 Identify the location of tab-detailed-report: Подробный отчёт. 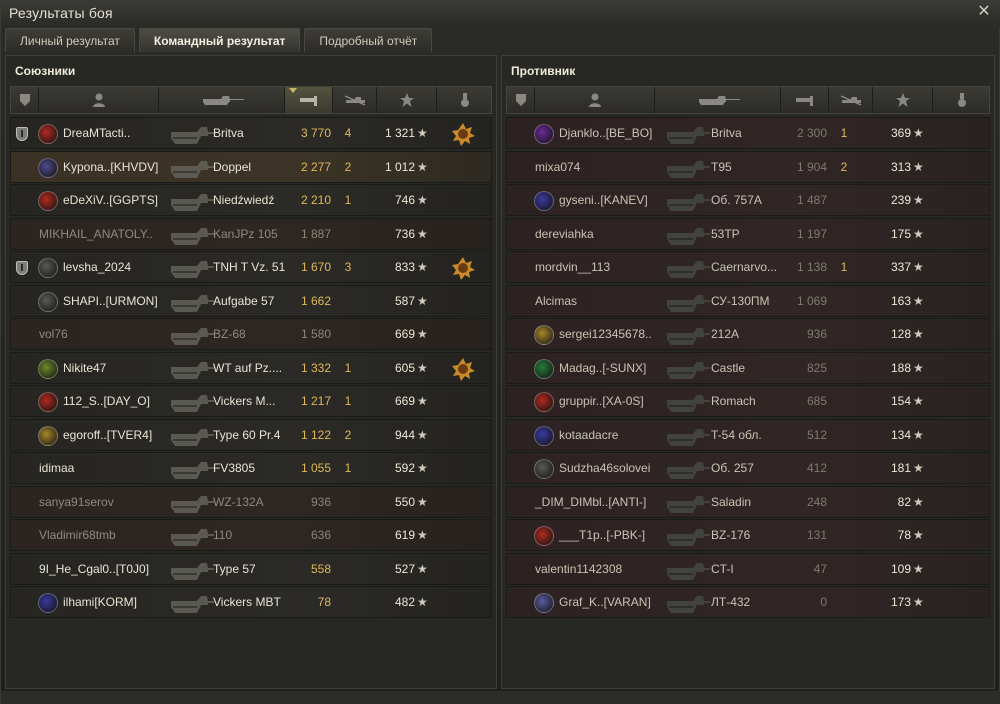
(368, 40).